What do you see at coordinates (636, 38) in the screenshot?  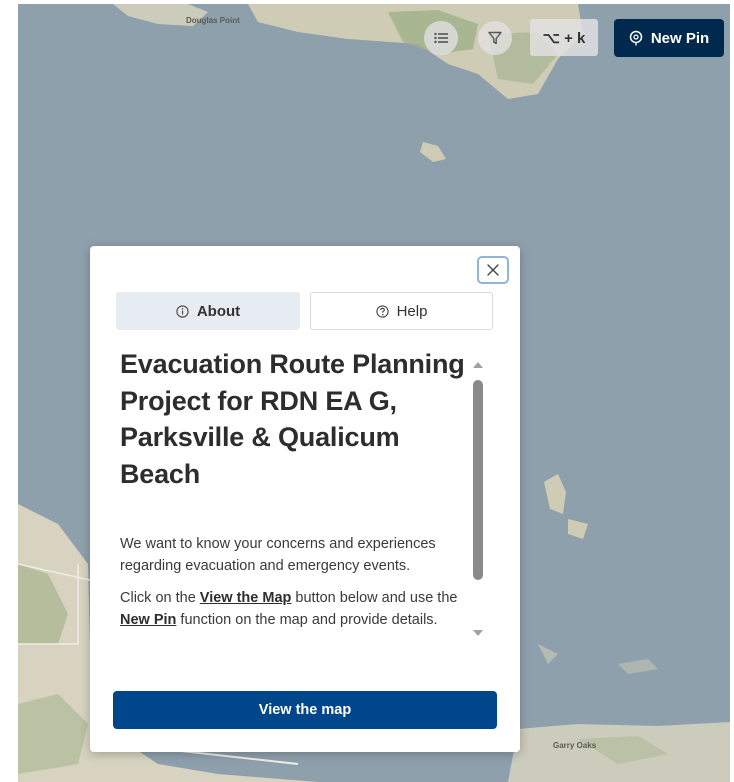 I see `location-pin-icon` at bounding box center [636, 38].